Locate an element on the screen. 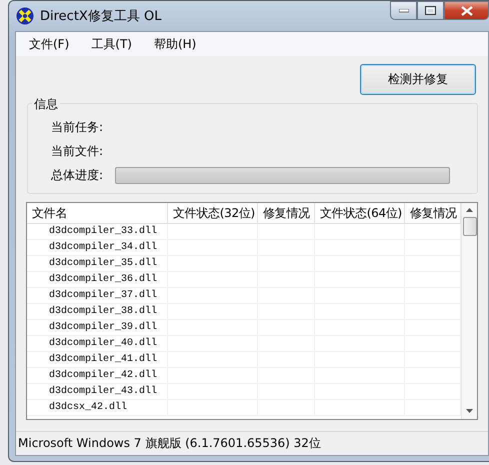 This screenshot has width=489, height=465. table-cell-text: d3dcompiler_41.dll is located at coordinates (103, 359).